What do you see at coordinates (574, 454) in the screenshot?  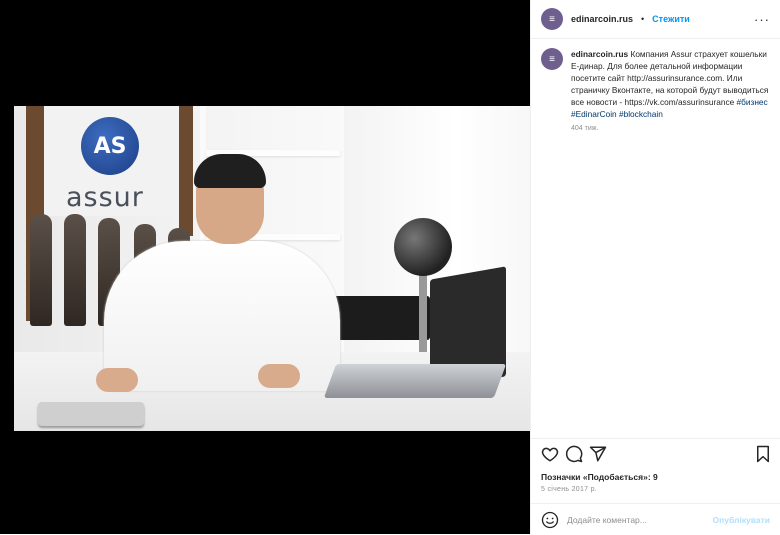 I see `comment-icon` at bounding box center [574, 454].